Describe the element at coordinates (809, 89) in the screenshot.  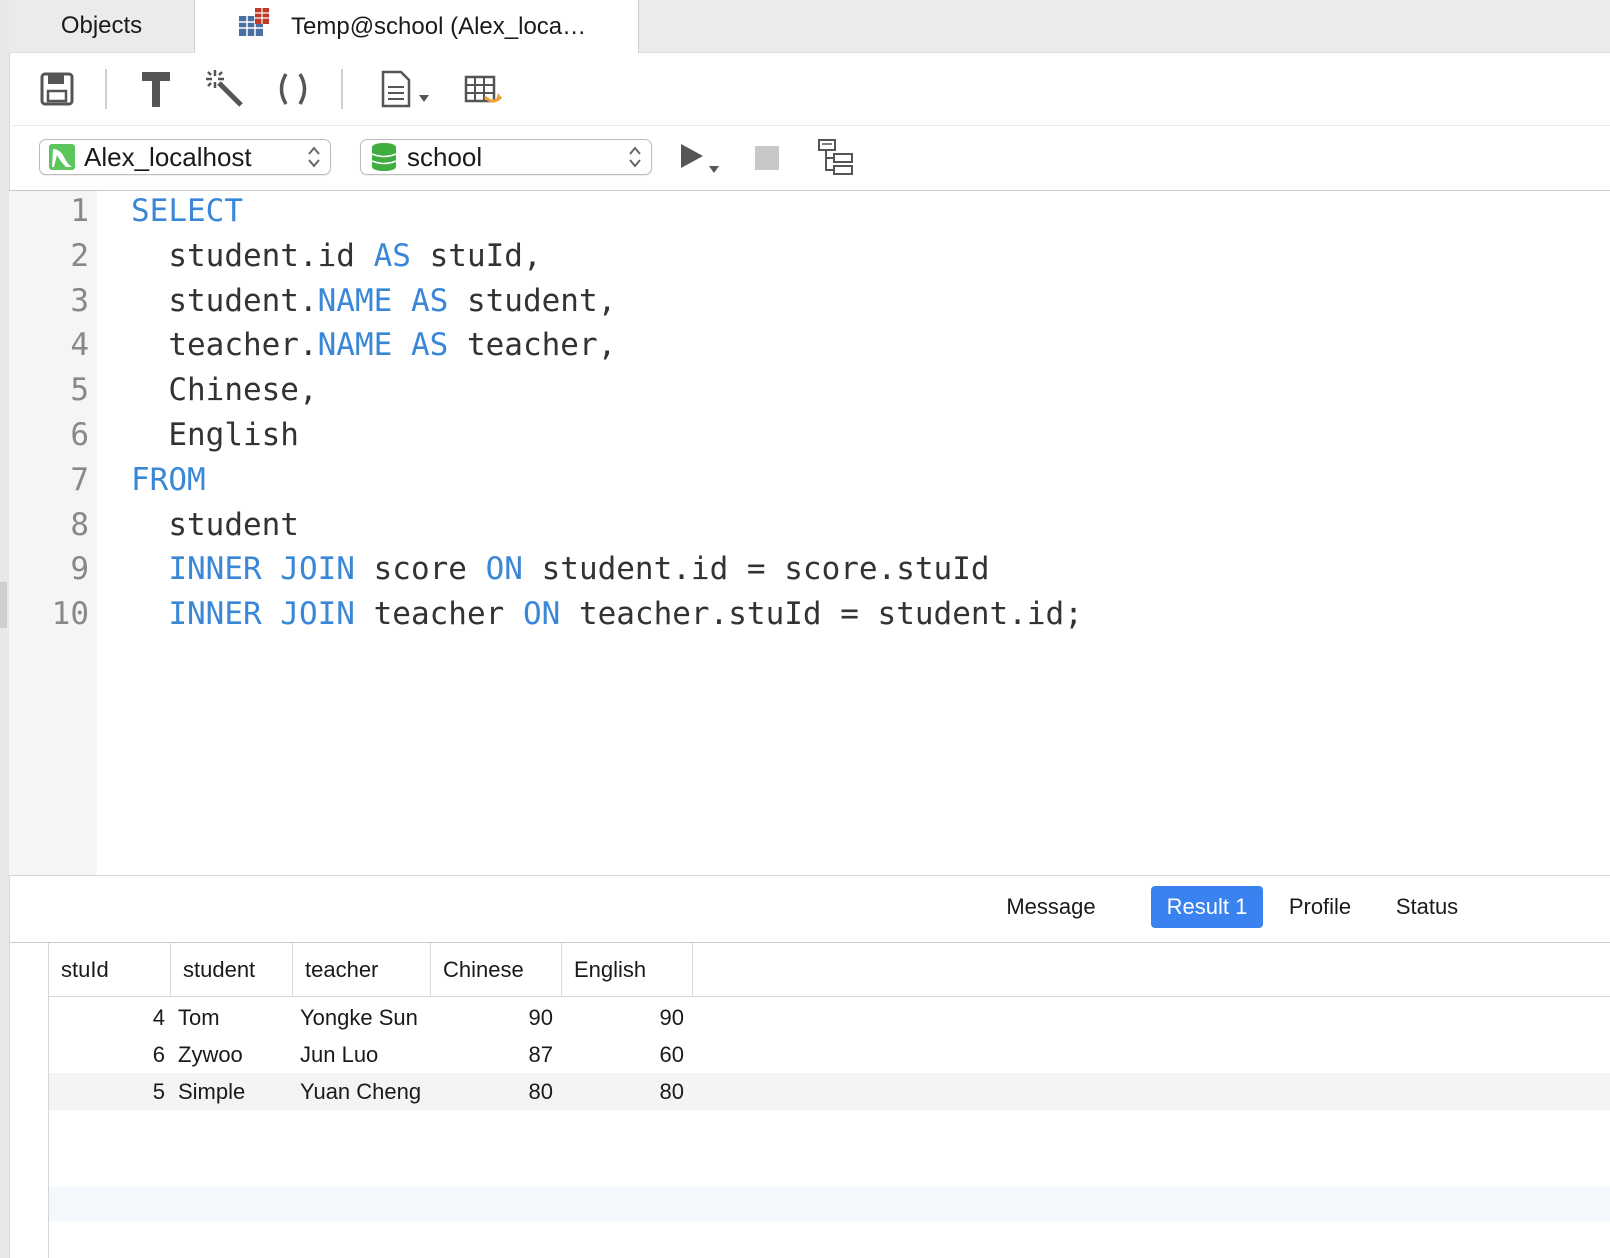
I see `toolbar` at that location.